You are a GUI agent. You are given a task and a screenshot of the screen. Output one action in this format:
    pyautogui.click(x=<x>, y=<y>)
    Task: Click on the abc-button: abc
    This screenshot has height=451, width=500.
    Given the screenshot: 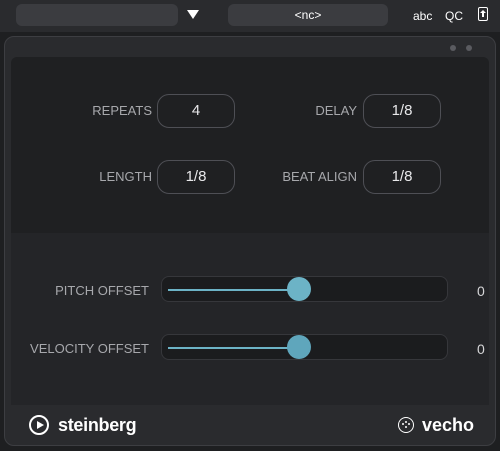 What is the action you would take?
    pyautogui.click(x=422, y=16)
    